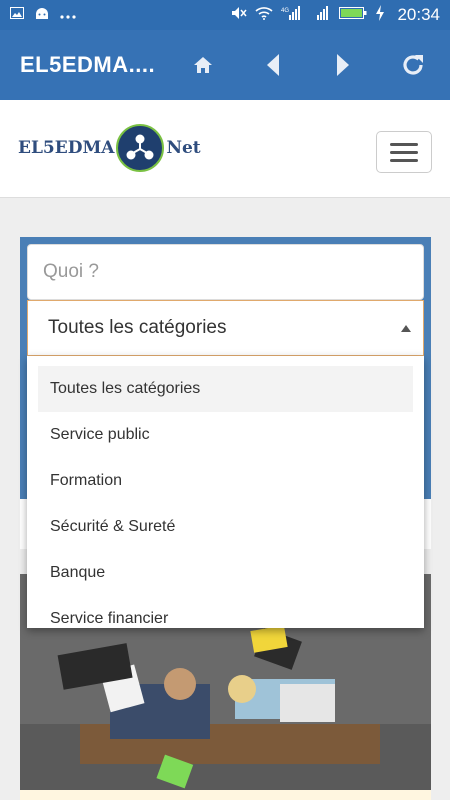 The height and width of the screenshot is (800, 450). I want to click on dropdown-option: Toutes les catégories, so click(225, 389).